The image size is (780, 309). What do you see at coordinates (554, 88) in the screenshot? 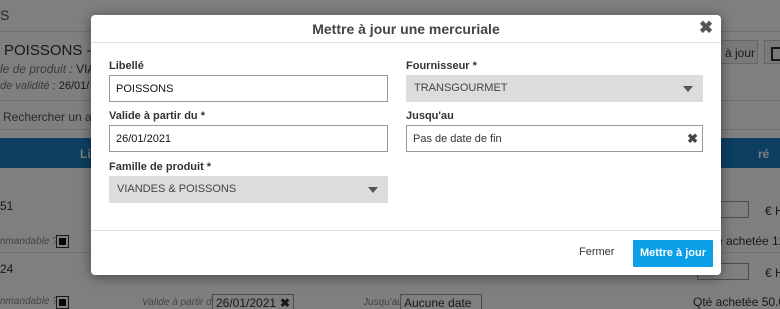
I see `fournisseur-select: TRANSGOURMET` at bounding box center [554, 88].